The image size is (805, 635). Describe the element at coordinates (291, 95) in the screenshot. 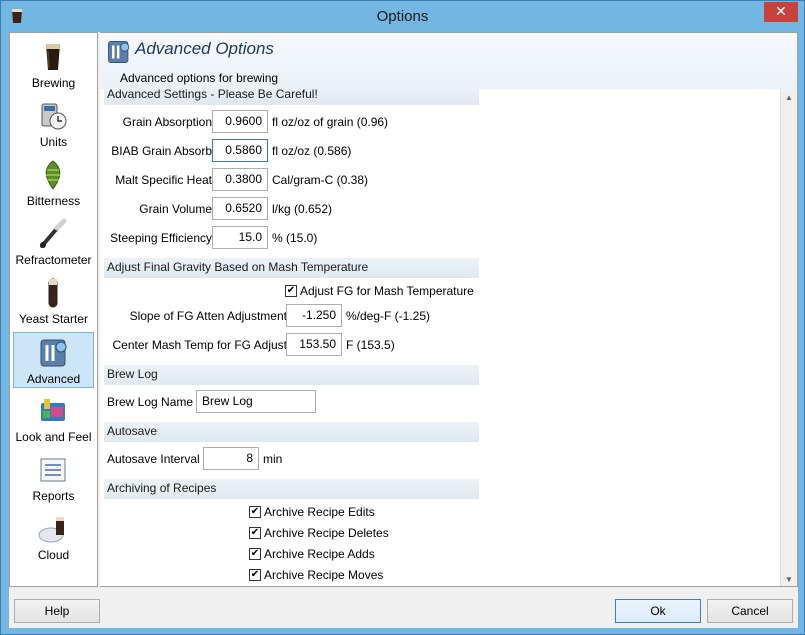

I see `section-advanced-settings: Advanced Settings - Please Be Careful!` at that location.